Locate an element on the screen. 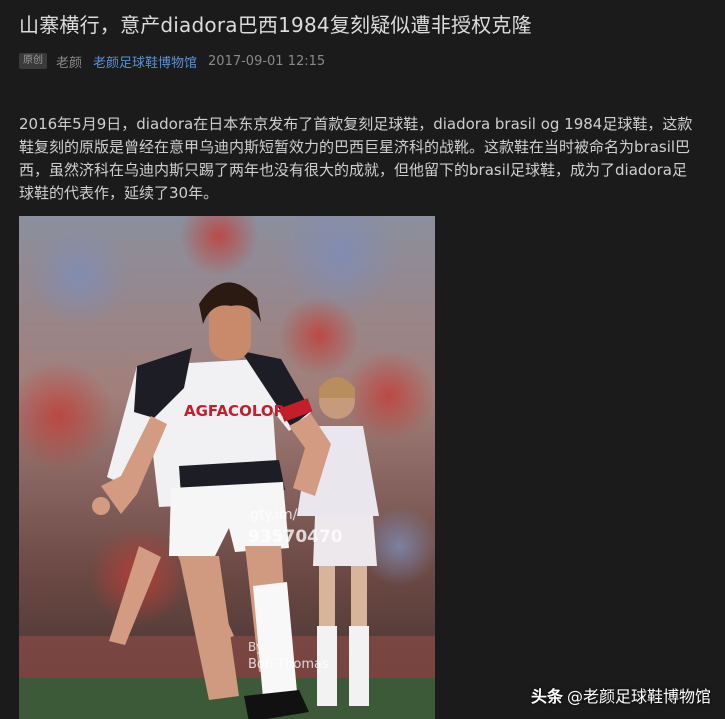  source-link: 老颜足球鞋博物馆 is located at coordinates (145, 61).